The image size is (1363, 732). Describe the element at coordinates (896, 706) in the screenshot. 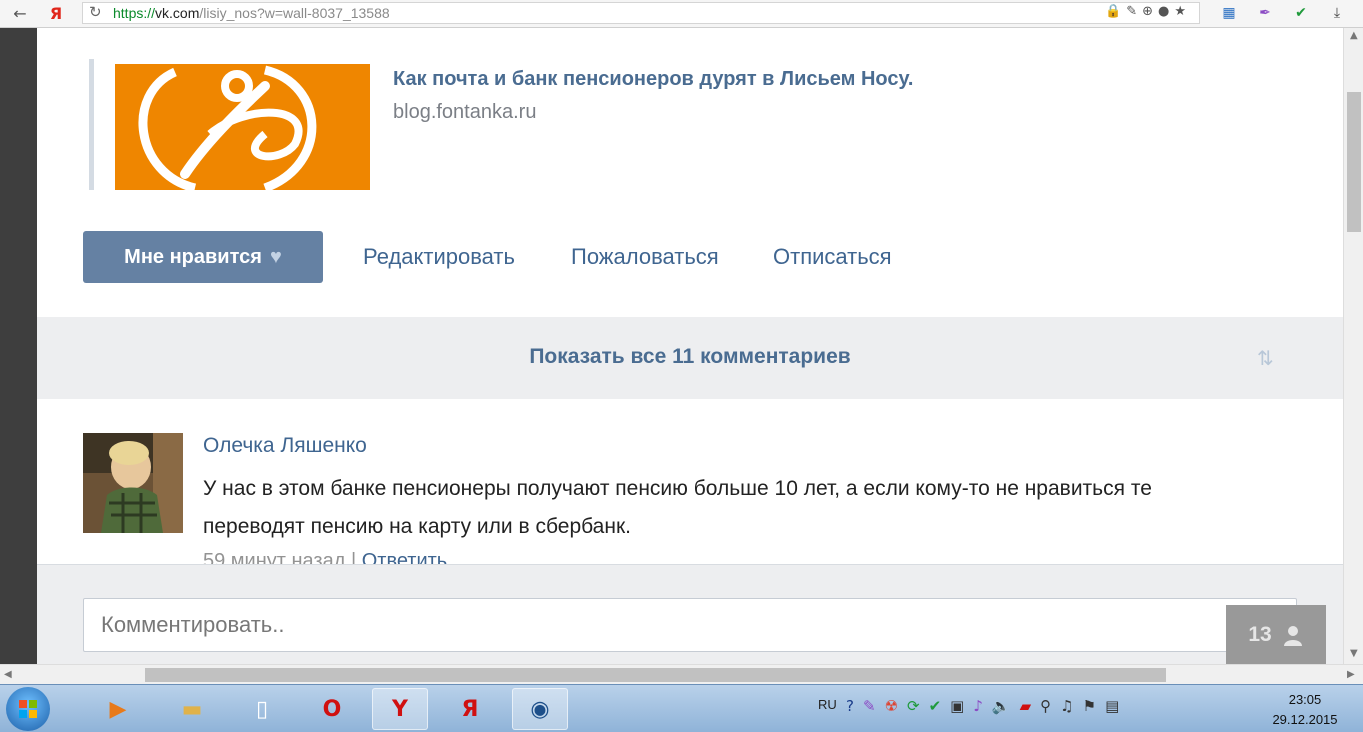

I see `tray-radiation-icon: ☢` at that location.